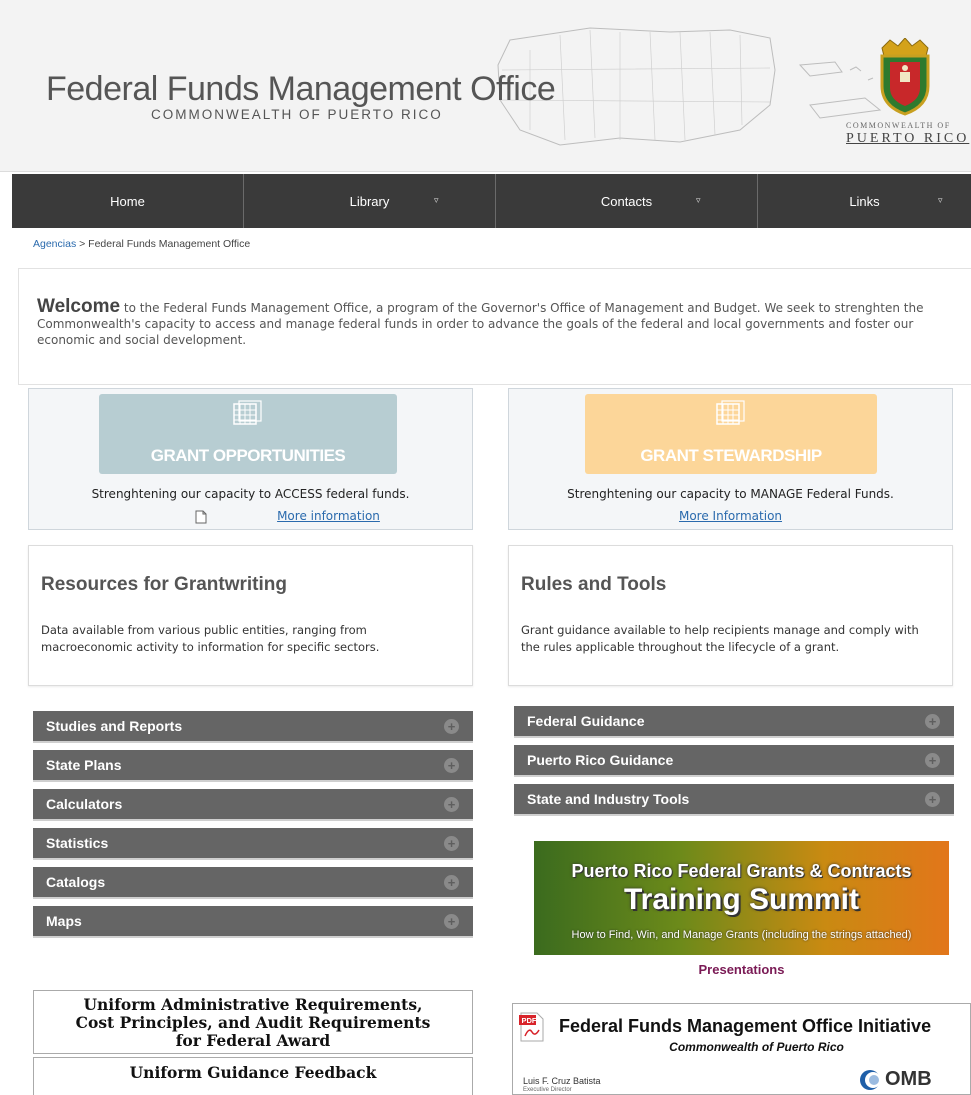  Describe the element at coordinates (734, 722) in the screenshot. I see `accordion-federal-guidance: Federal Guidance +` at that location.